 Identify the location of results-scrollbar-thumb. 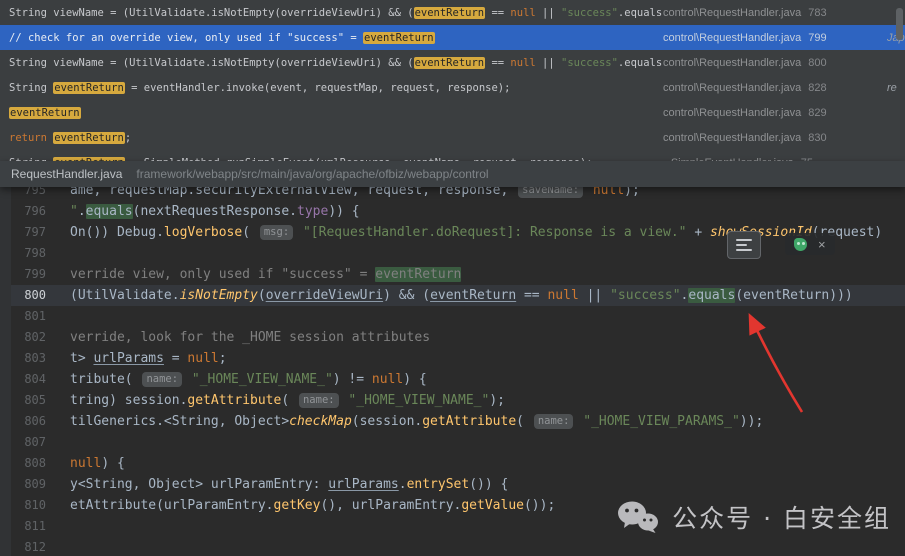
(899, 24).